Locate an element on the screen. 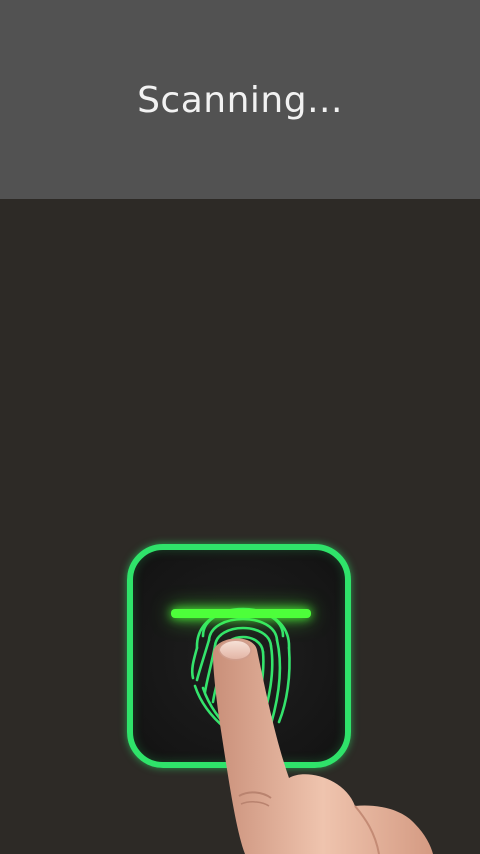 This screenshot has width=480, height=854. fingerprint-icon is located at coordinates (240, 670).